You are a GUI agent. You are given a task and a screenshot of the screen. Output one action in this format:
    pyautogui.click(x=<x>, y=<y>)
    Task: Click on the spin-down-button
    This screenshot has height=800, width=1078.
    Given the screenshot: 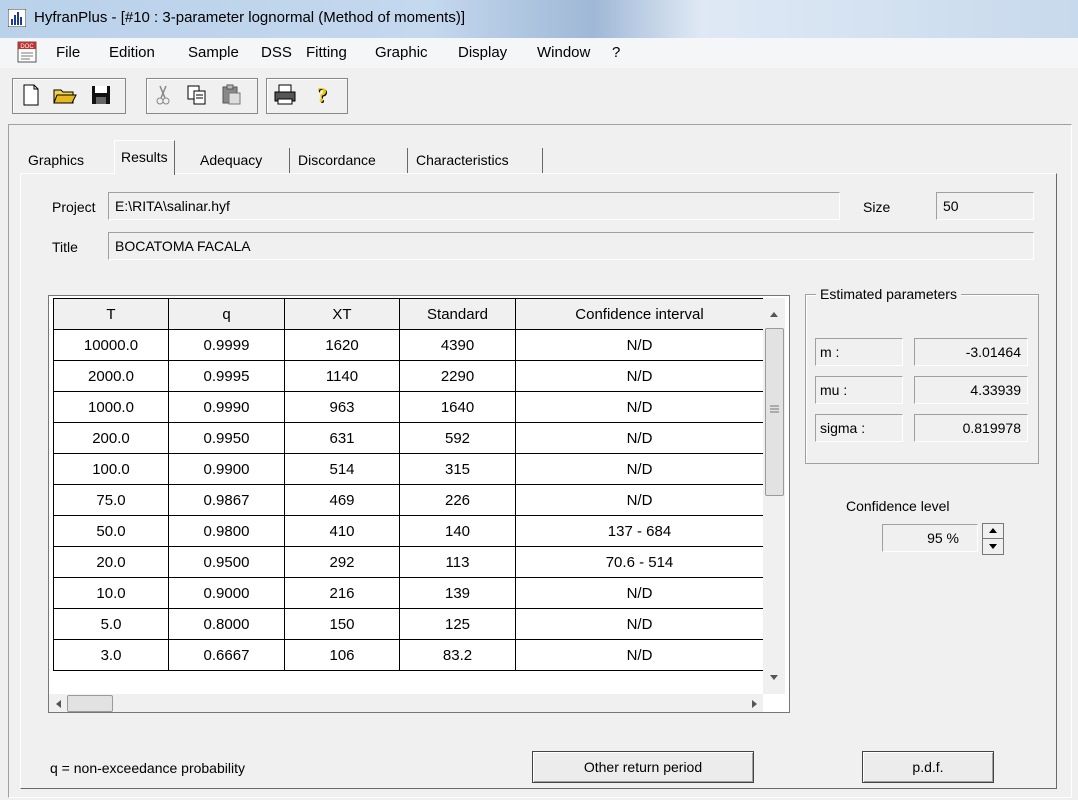 What is the action you would take?
    pyautogui.click(x=993, y=546)
    